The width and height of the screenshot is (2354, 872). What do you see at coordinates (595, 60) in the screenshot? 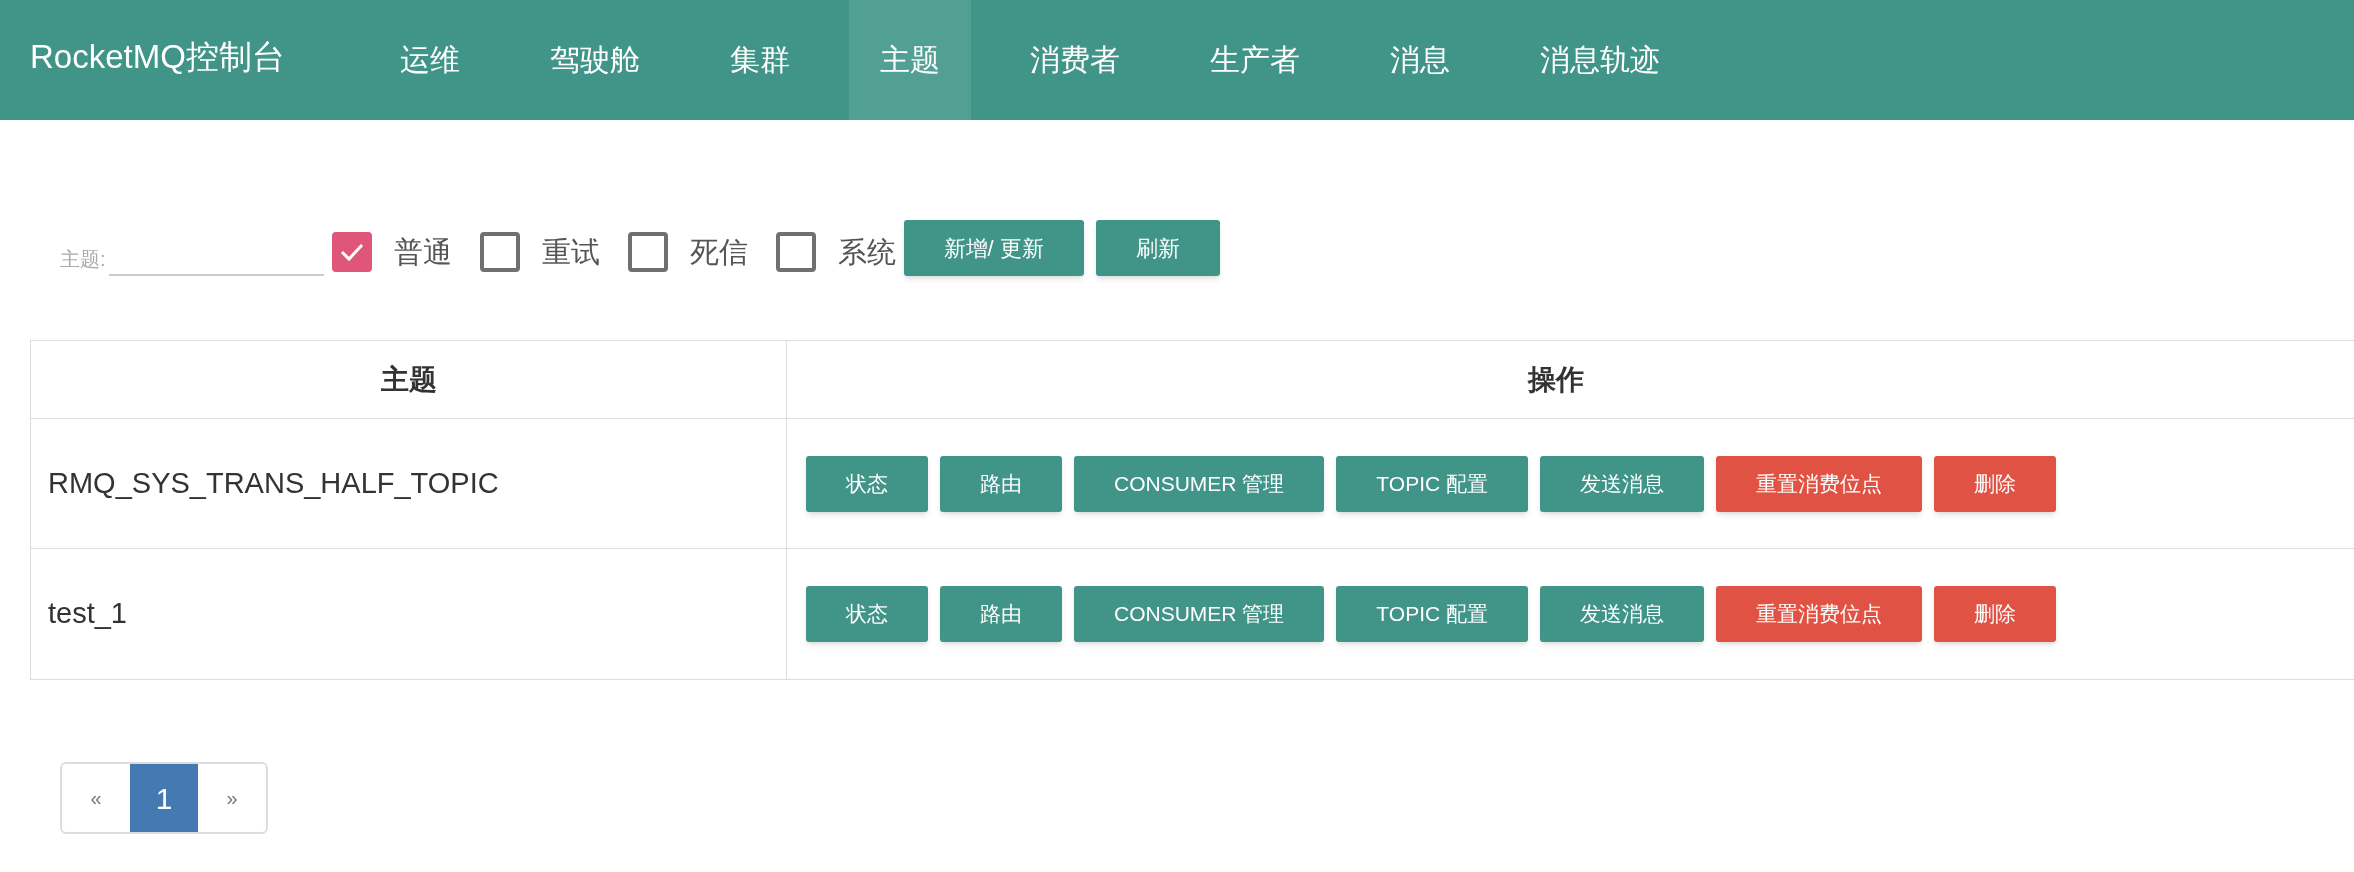
I see `nav-tab: 驾驶舱` at bounding box center [595, 60].